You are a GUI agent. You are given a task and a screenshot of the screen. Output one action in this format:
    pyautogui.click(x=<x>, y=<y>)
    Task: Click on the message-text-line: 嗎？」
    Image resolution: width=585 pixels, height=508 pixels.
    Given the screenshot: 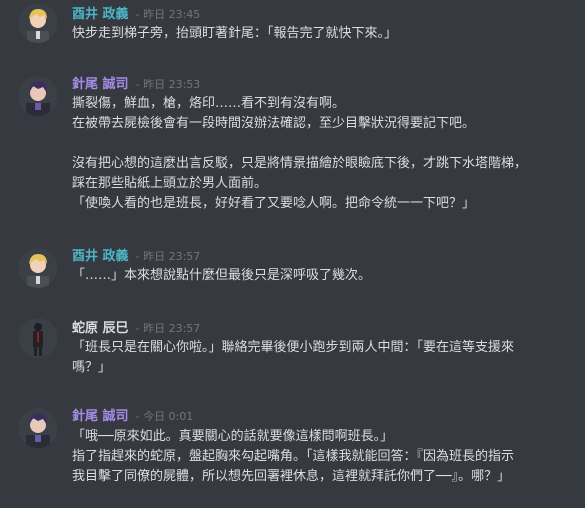 What is the action you would take?
    pyautogui.click(x=92, y=367)
    